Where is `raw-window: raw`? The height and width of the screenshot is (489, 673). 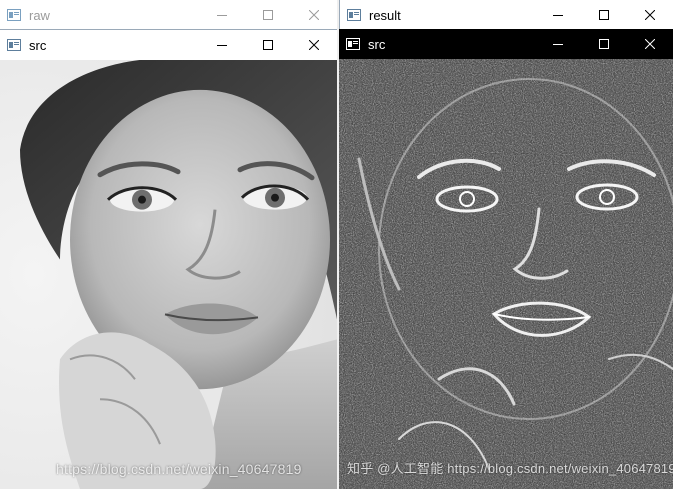
raw-window: raw is located at coordinates (168, 15).